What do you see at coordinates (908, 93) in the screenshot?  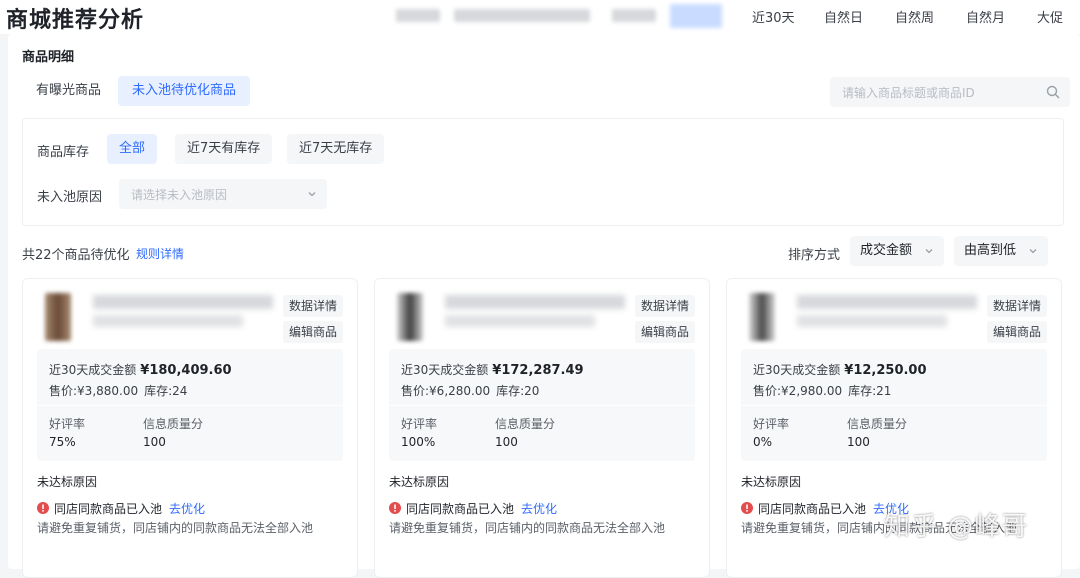 I see `search-placeholder: 请输入商品标题或商品ID` at bounding box center [908, 93].